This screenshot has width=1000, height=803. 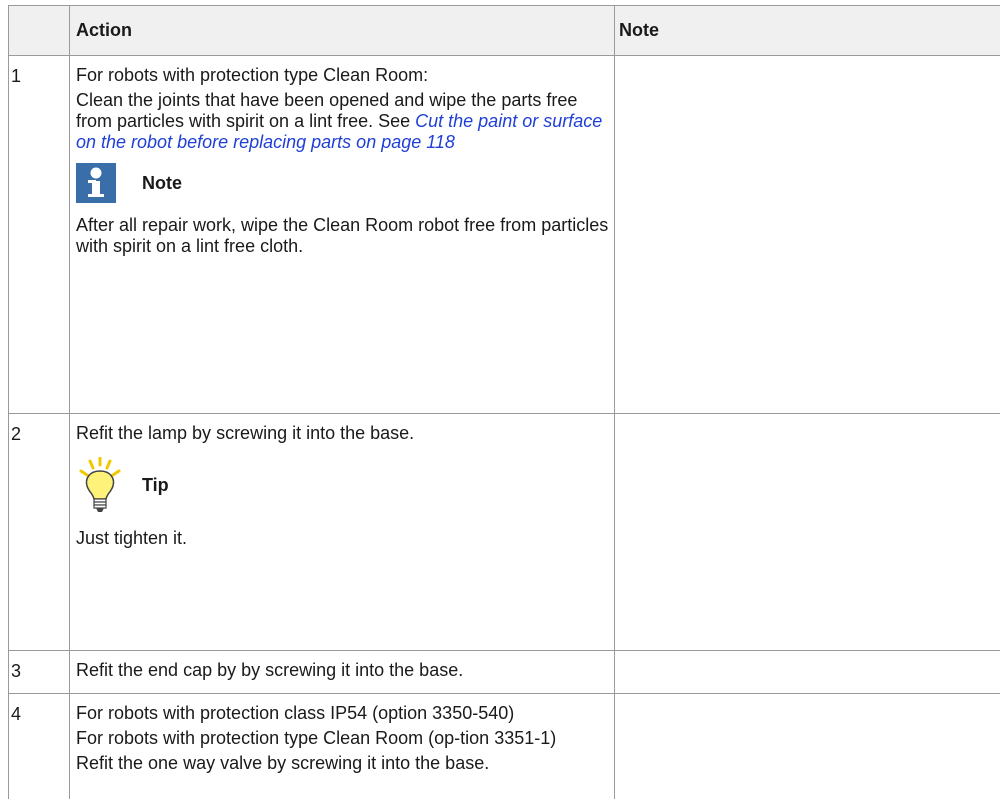 What do you see at coordinates (345, 183) in the screenshot?
I see `note-callout: Note` at bounding box center [345, 183].